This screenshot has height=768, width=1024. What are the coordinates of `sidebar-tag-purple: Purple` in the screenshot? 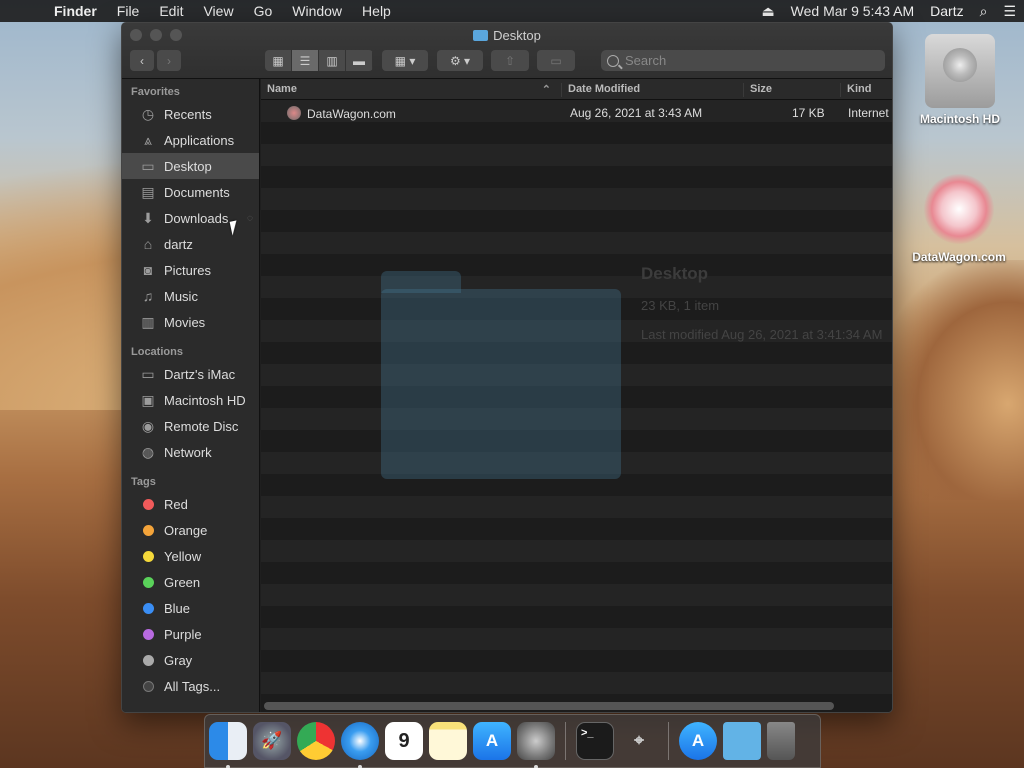 It's located at (190, 634).